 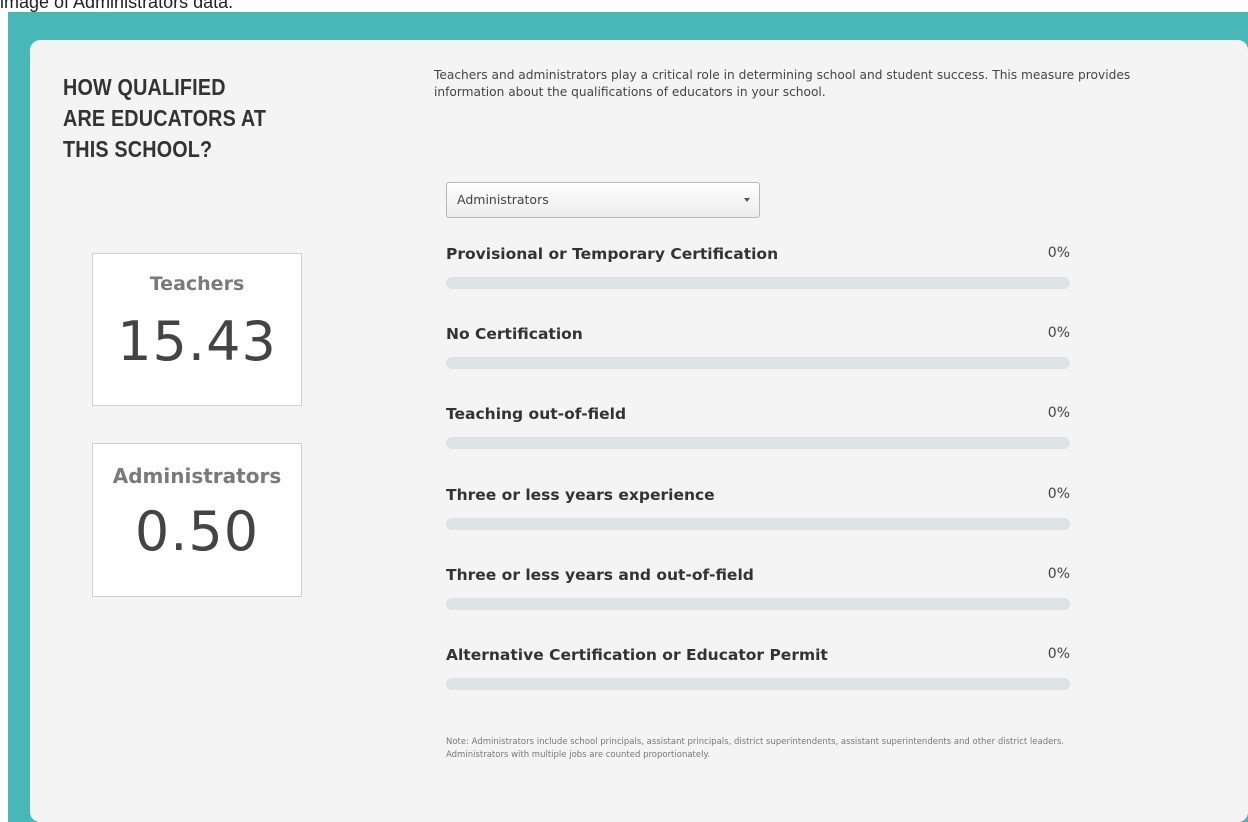 What do you see at coordinates (197, 476) in the screenshot?
I see `administrators-stat-label: Administrators` at bounding box center [197, 476].